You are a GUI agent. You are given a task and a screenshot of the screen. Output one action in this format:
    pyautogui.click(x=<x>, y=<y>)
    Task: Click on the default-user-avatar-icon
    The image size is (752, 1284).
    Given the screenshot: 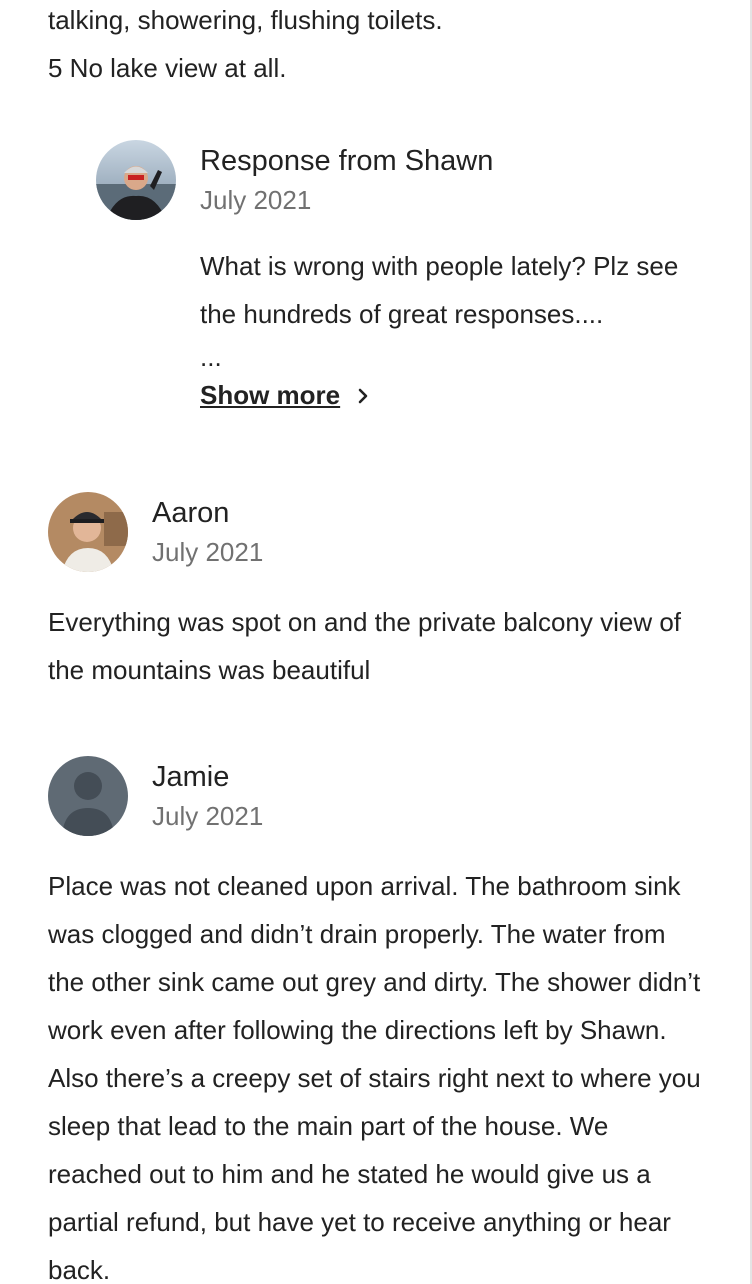 What is the action you would take?
    pyautogui.click(x=88, y=796)
    